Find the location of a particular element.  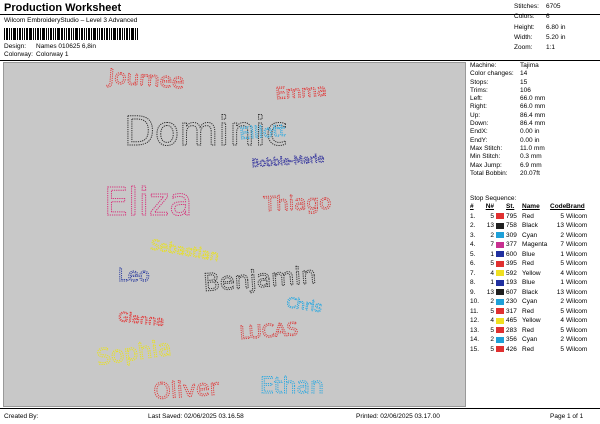

stop-color-name: Yellow is located at coordinates (531, 273).